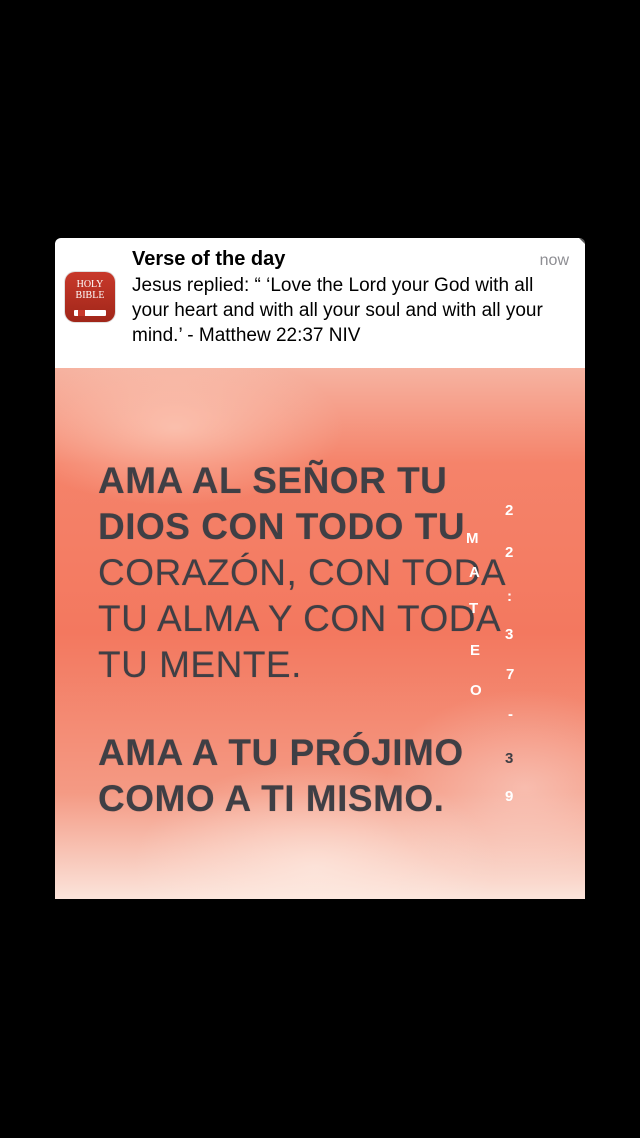 This screenshot has width=640, height=1138. I want to click on notification-time: now, so click(554, 260).